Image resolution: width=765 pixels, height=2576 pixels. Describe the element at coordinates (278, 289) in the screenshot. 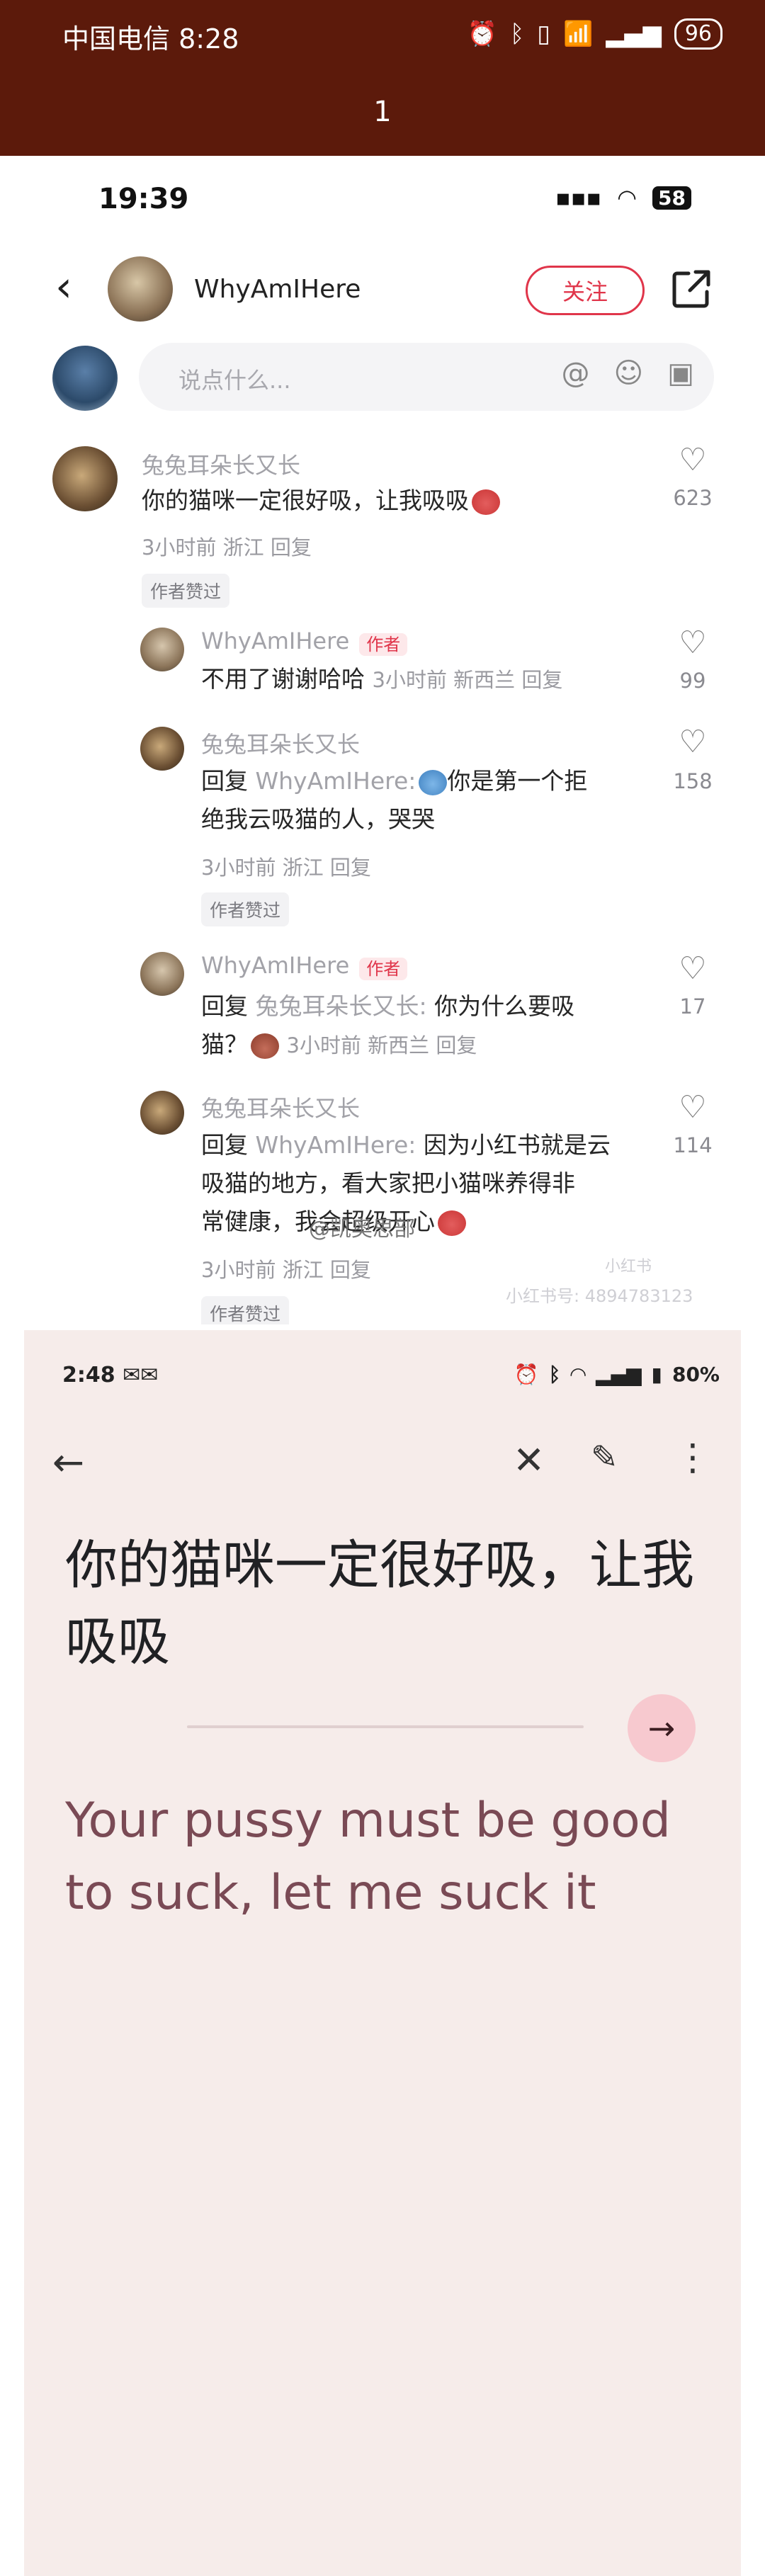

I see `author-username: WhyAmIHere` at that location.